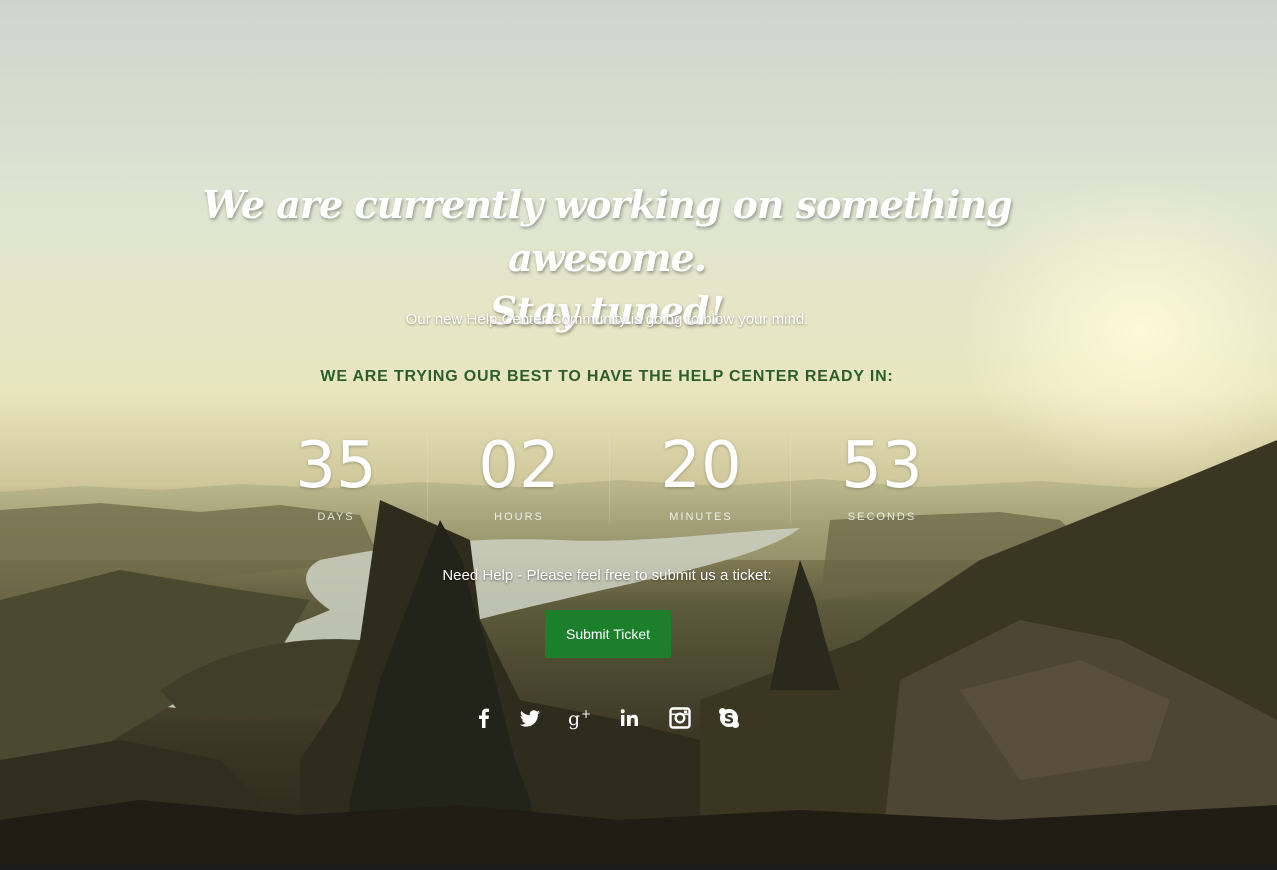 This screenshot has height=870, width=1277. What do you see at coordinates (519, 466) in the screenshot?
I see `hours-value: 02` at bounding box center [519, 466].